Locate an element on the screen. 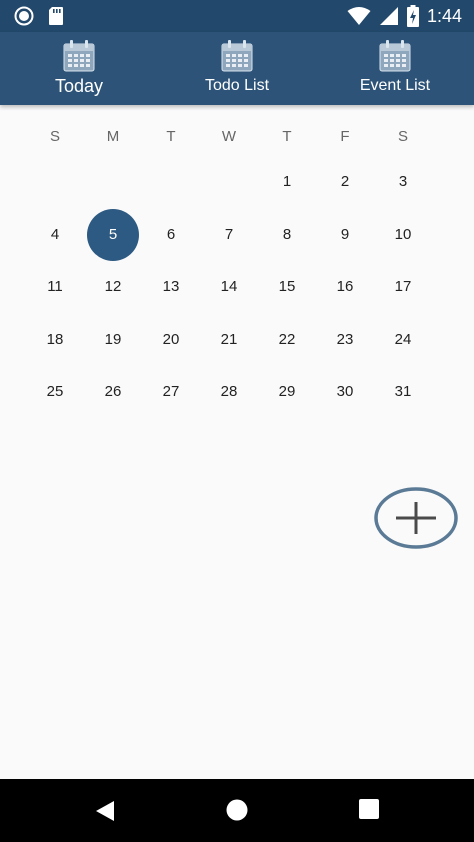  calendar-day: 11 is located at coordinates (55, 287).